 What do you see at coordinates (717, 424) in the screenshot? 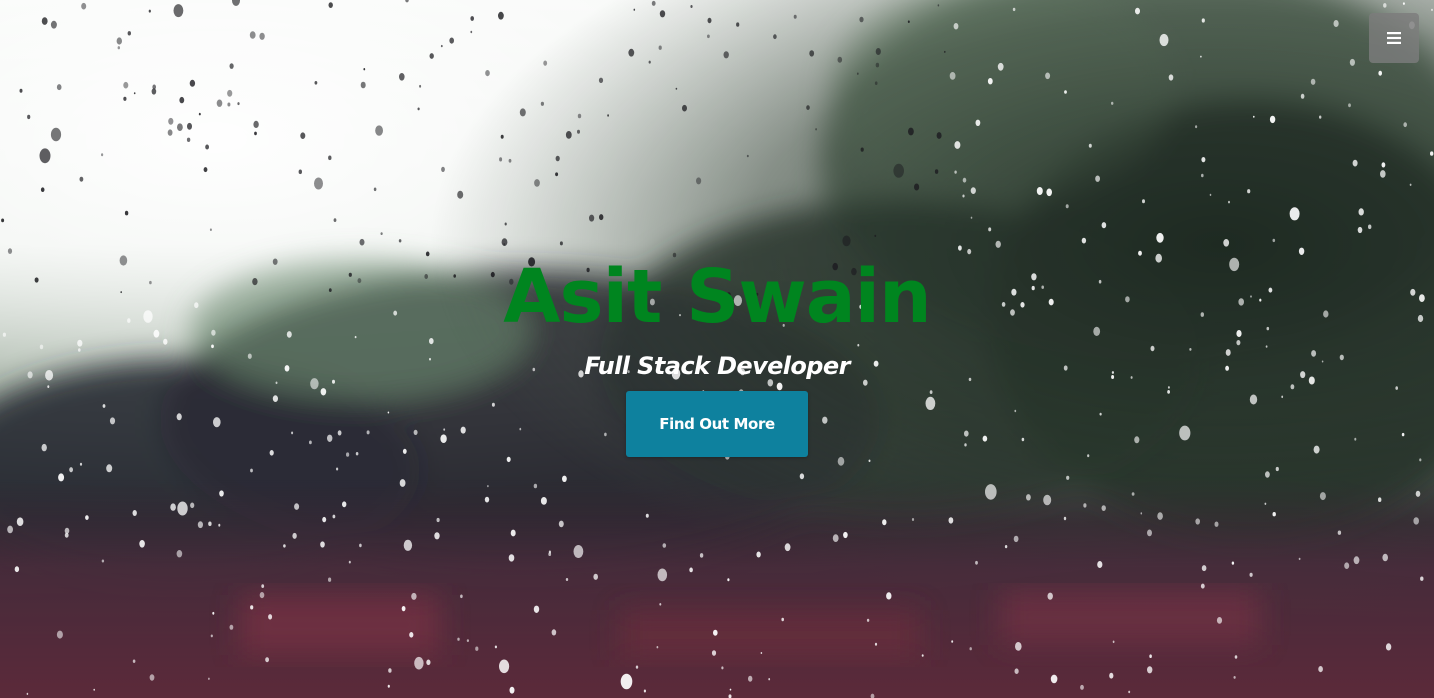
I see `find-out-more-button: Find Out More` at bounding box center [717, 424].